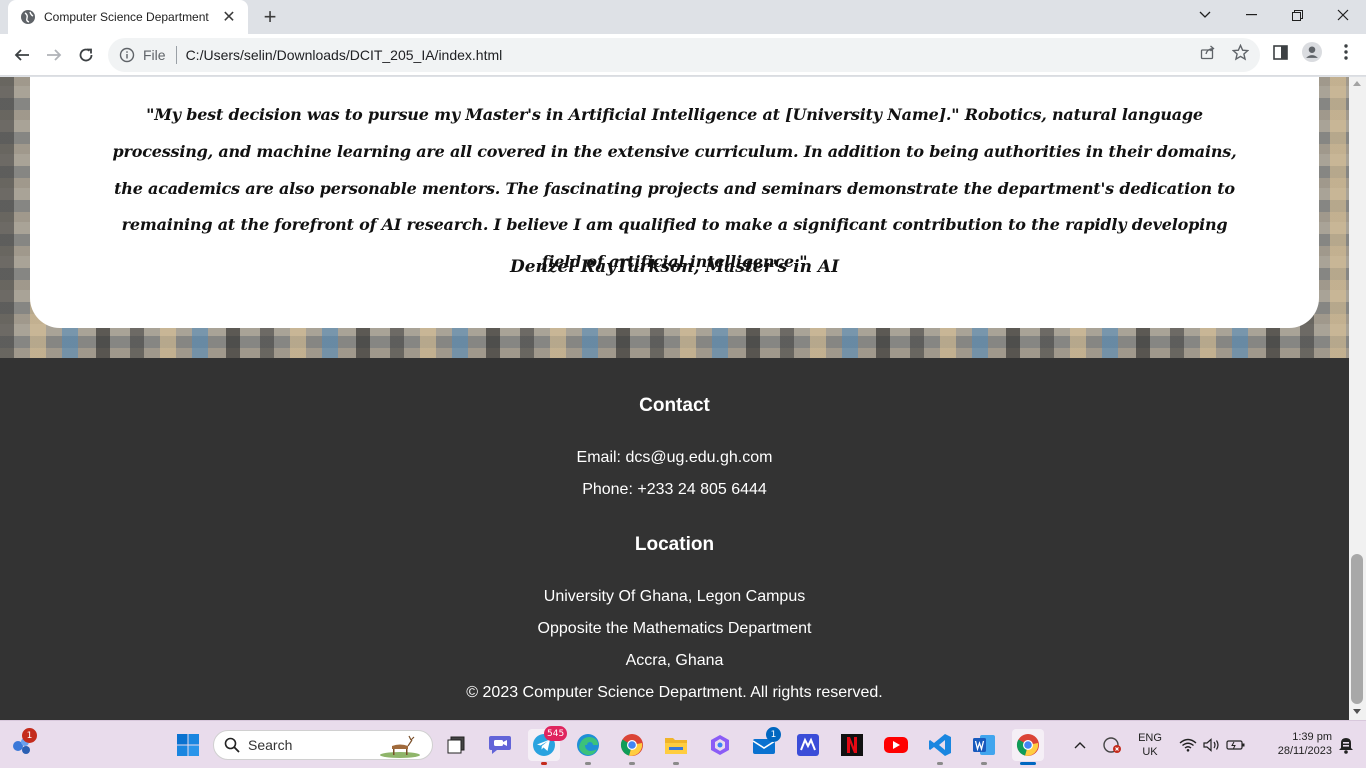 The width and height of the screenshot is (1366, 768). I want to click on search-icon, so click(232, 745).